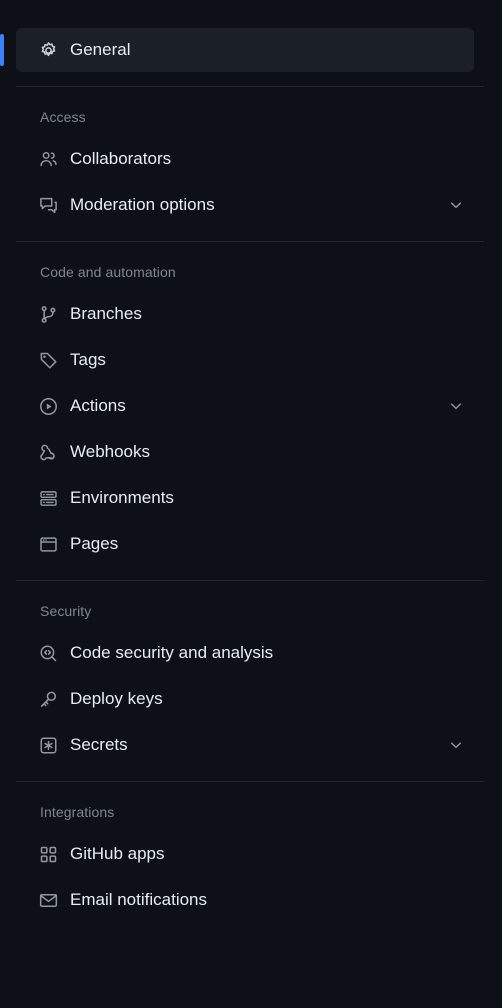 The image size is (502, 1008). What do you see at coordinates (48, 50) in the screenshot?
I see `gear-icon` at bounding box center [48, 50].